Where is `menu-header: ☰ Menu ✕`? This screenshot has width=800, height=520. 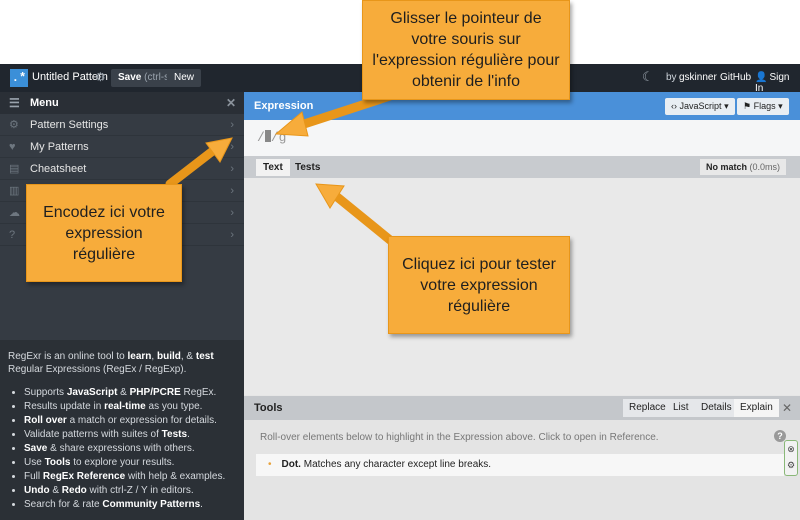 menu-header: ☰ Menu ✕ is located at coordinates (122, 103).